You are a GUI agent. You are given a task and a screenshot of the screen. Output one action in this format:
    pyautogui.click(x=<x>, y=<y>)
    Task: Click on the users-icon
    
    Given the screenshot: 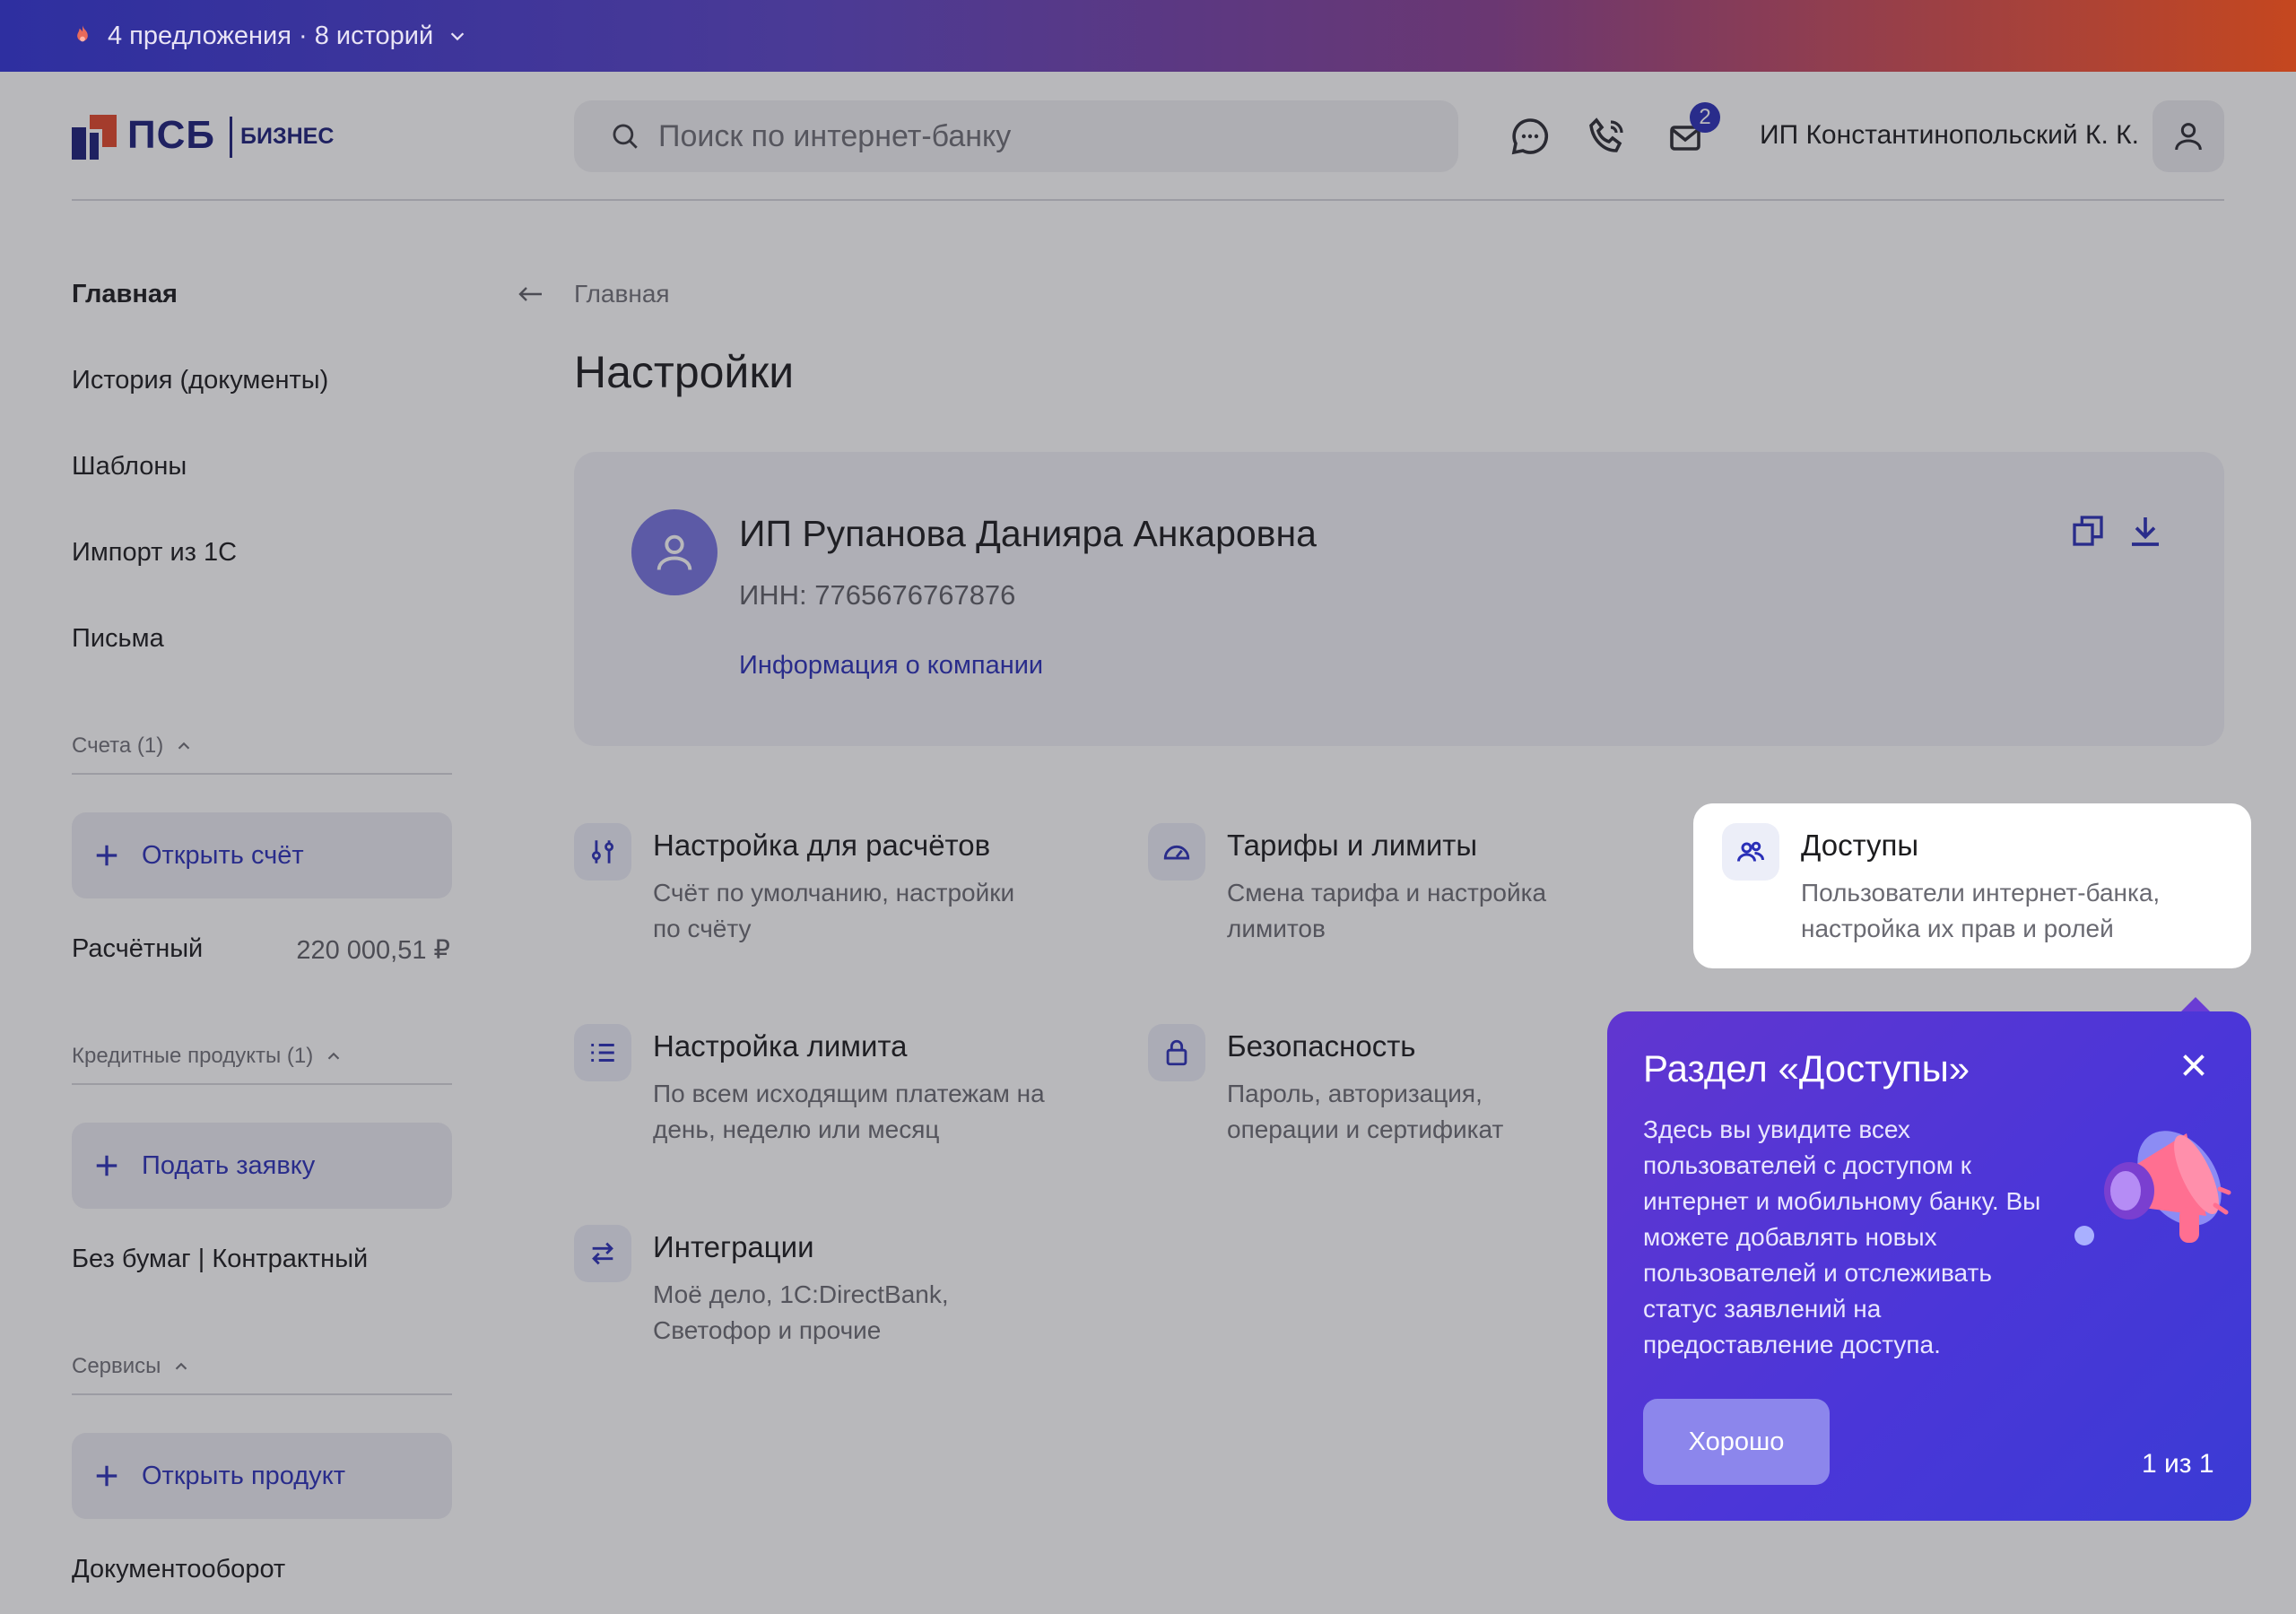 What is the action you would take?
    pyautogui.click(x=1750, y=851)
    